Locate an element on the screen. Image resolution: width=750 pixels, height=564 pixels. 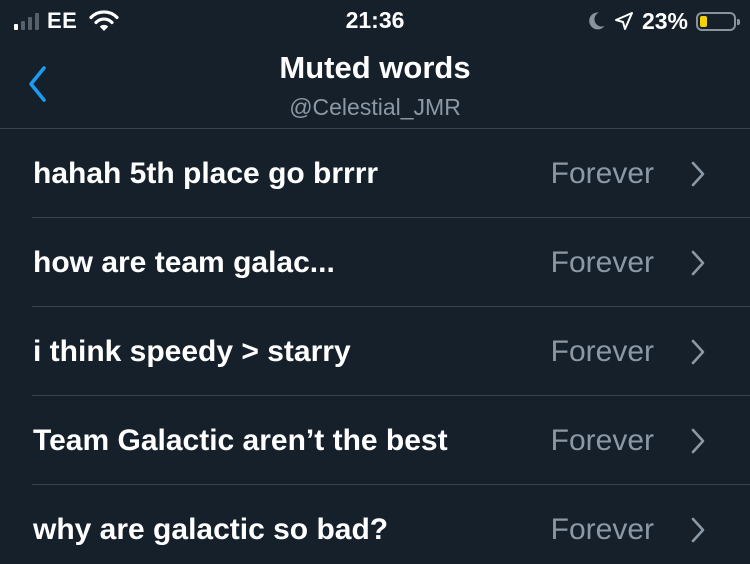
battery-fill is located at coordinates (703, 21).